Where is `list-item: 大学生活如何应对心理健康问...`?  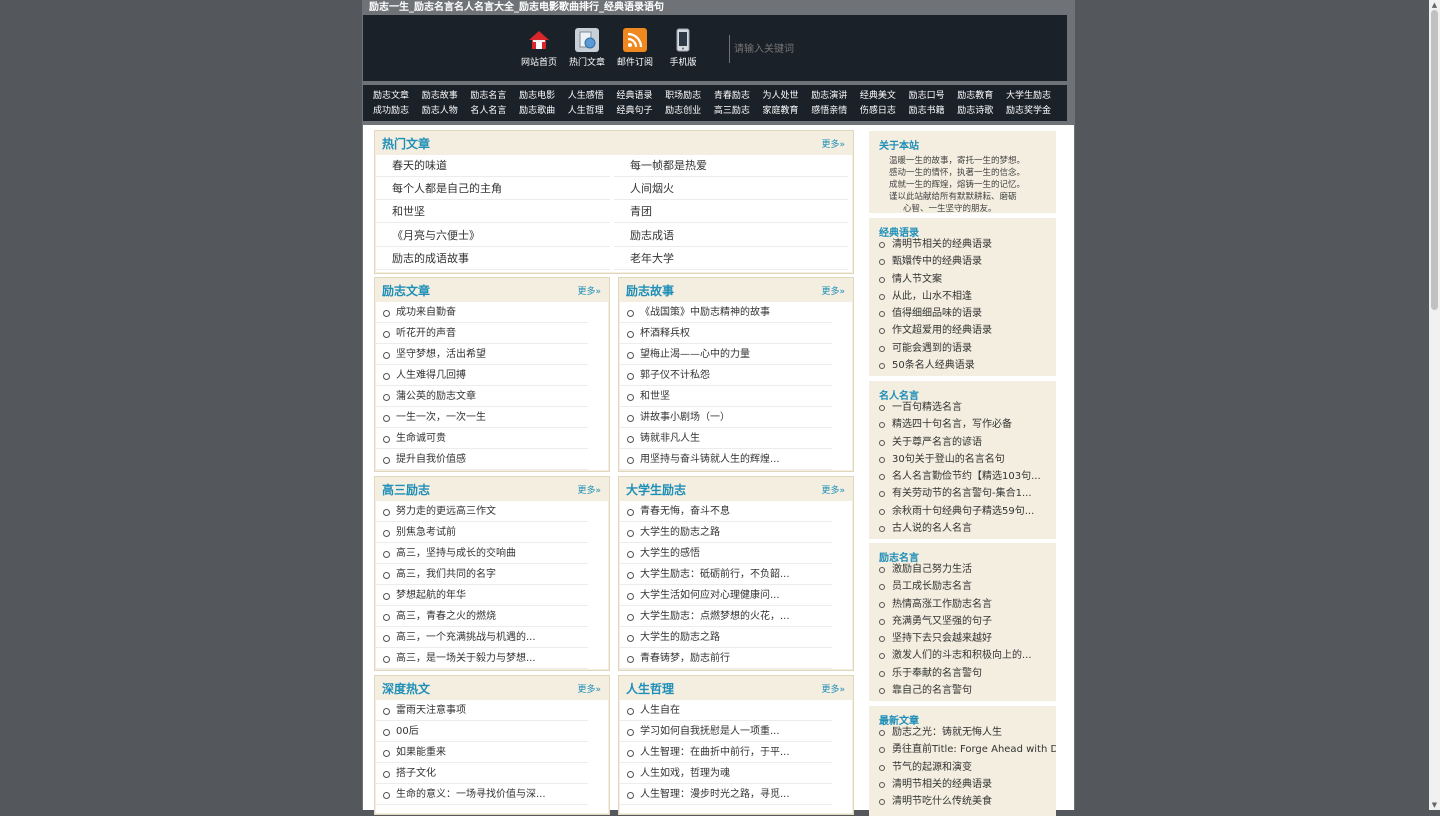
list-item: 大学生活如何应对心理健康问... is located at coordinates (726, 595).